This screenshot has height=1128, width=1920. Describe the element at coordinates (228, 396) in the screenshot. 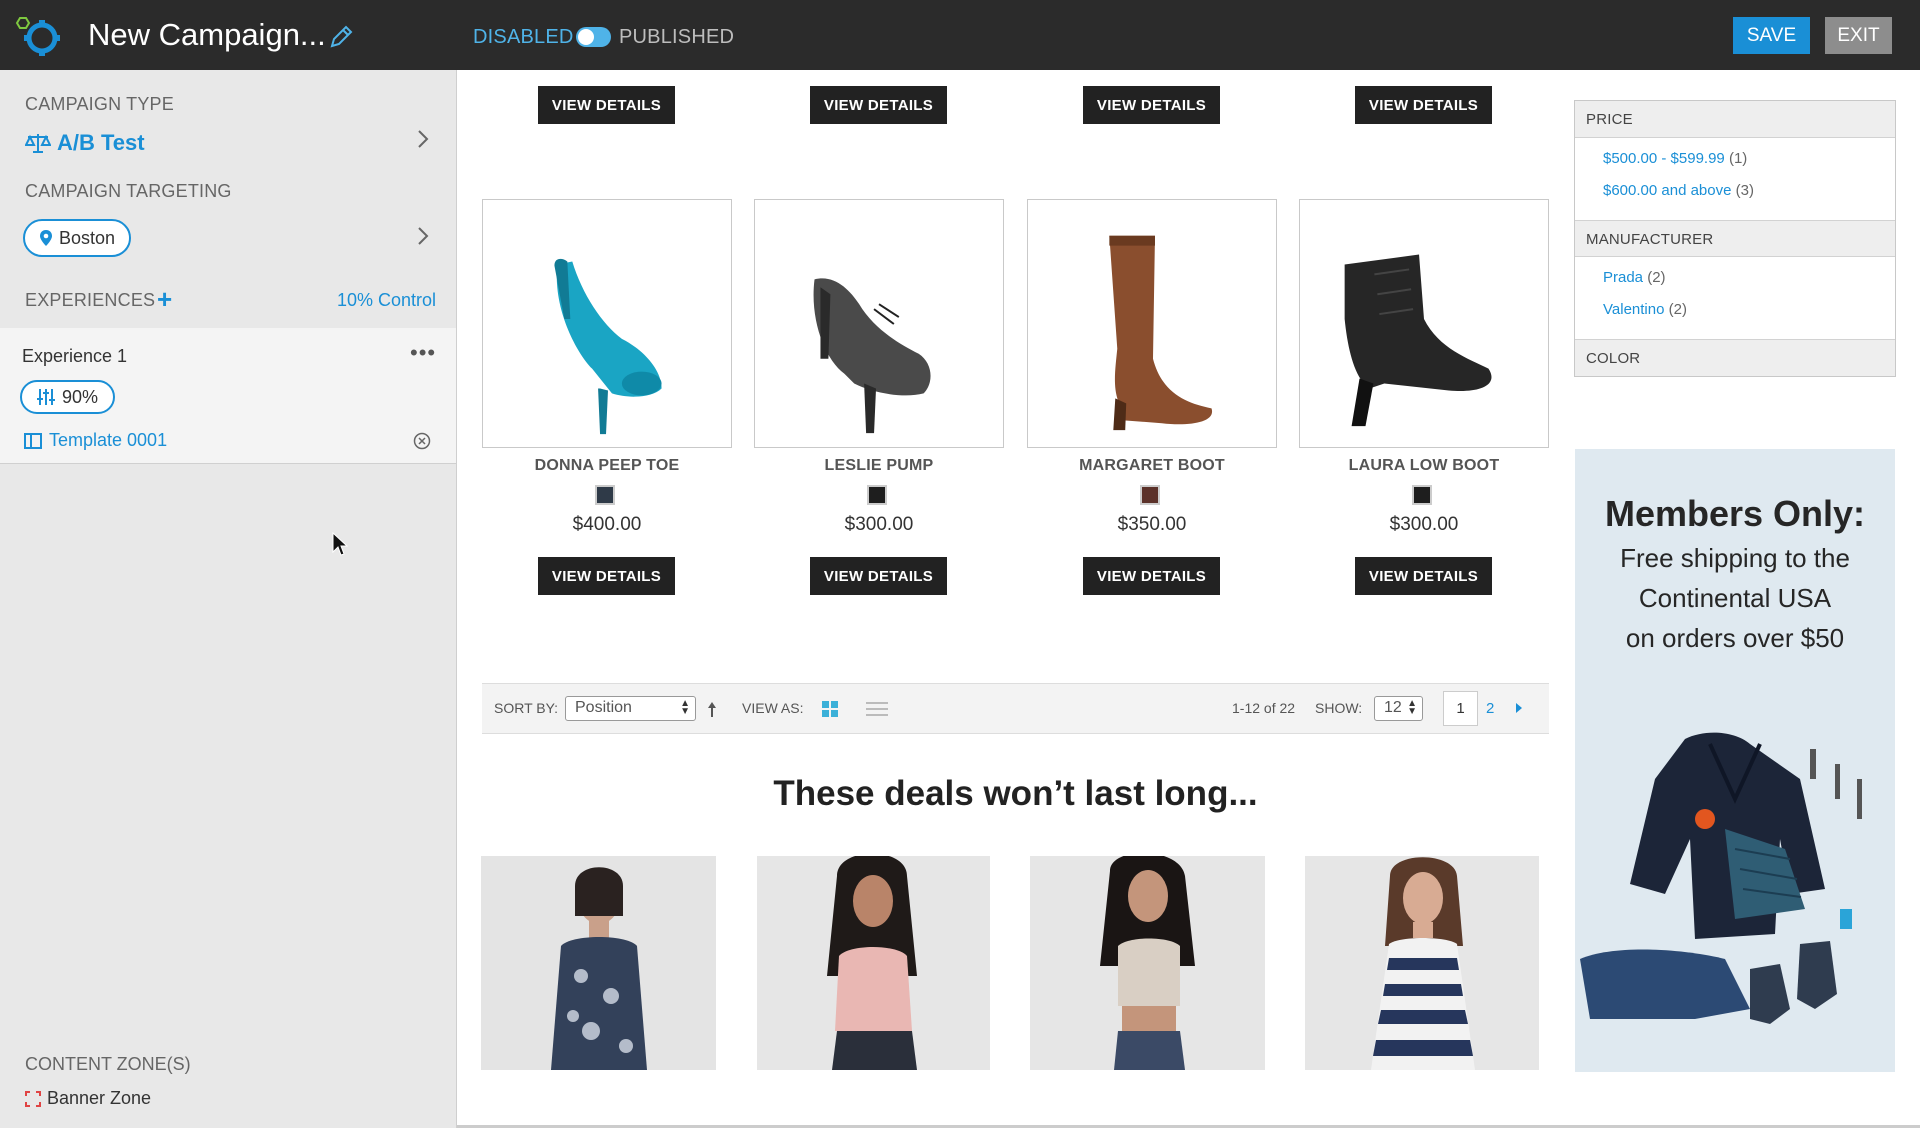

I see `experience-card: Experience 1 ••• 90% Template 0001` at that location.